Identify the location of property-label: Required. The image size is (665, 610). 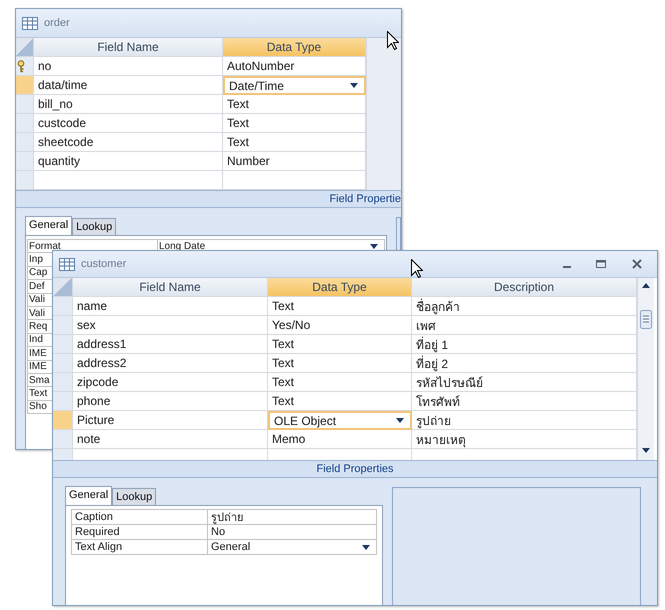
(140, 532).